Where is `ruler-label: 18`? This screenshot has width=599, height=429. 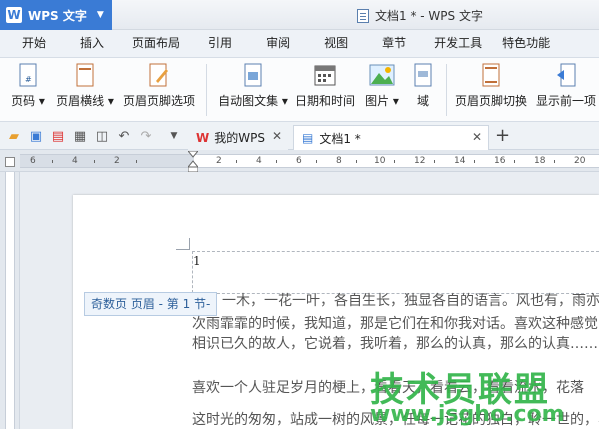 ruler-label: 18 is located at coordinates (540, 161).